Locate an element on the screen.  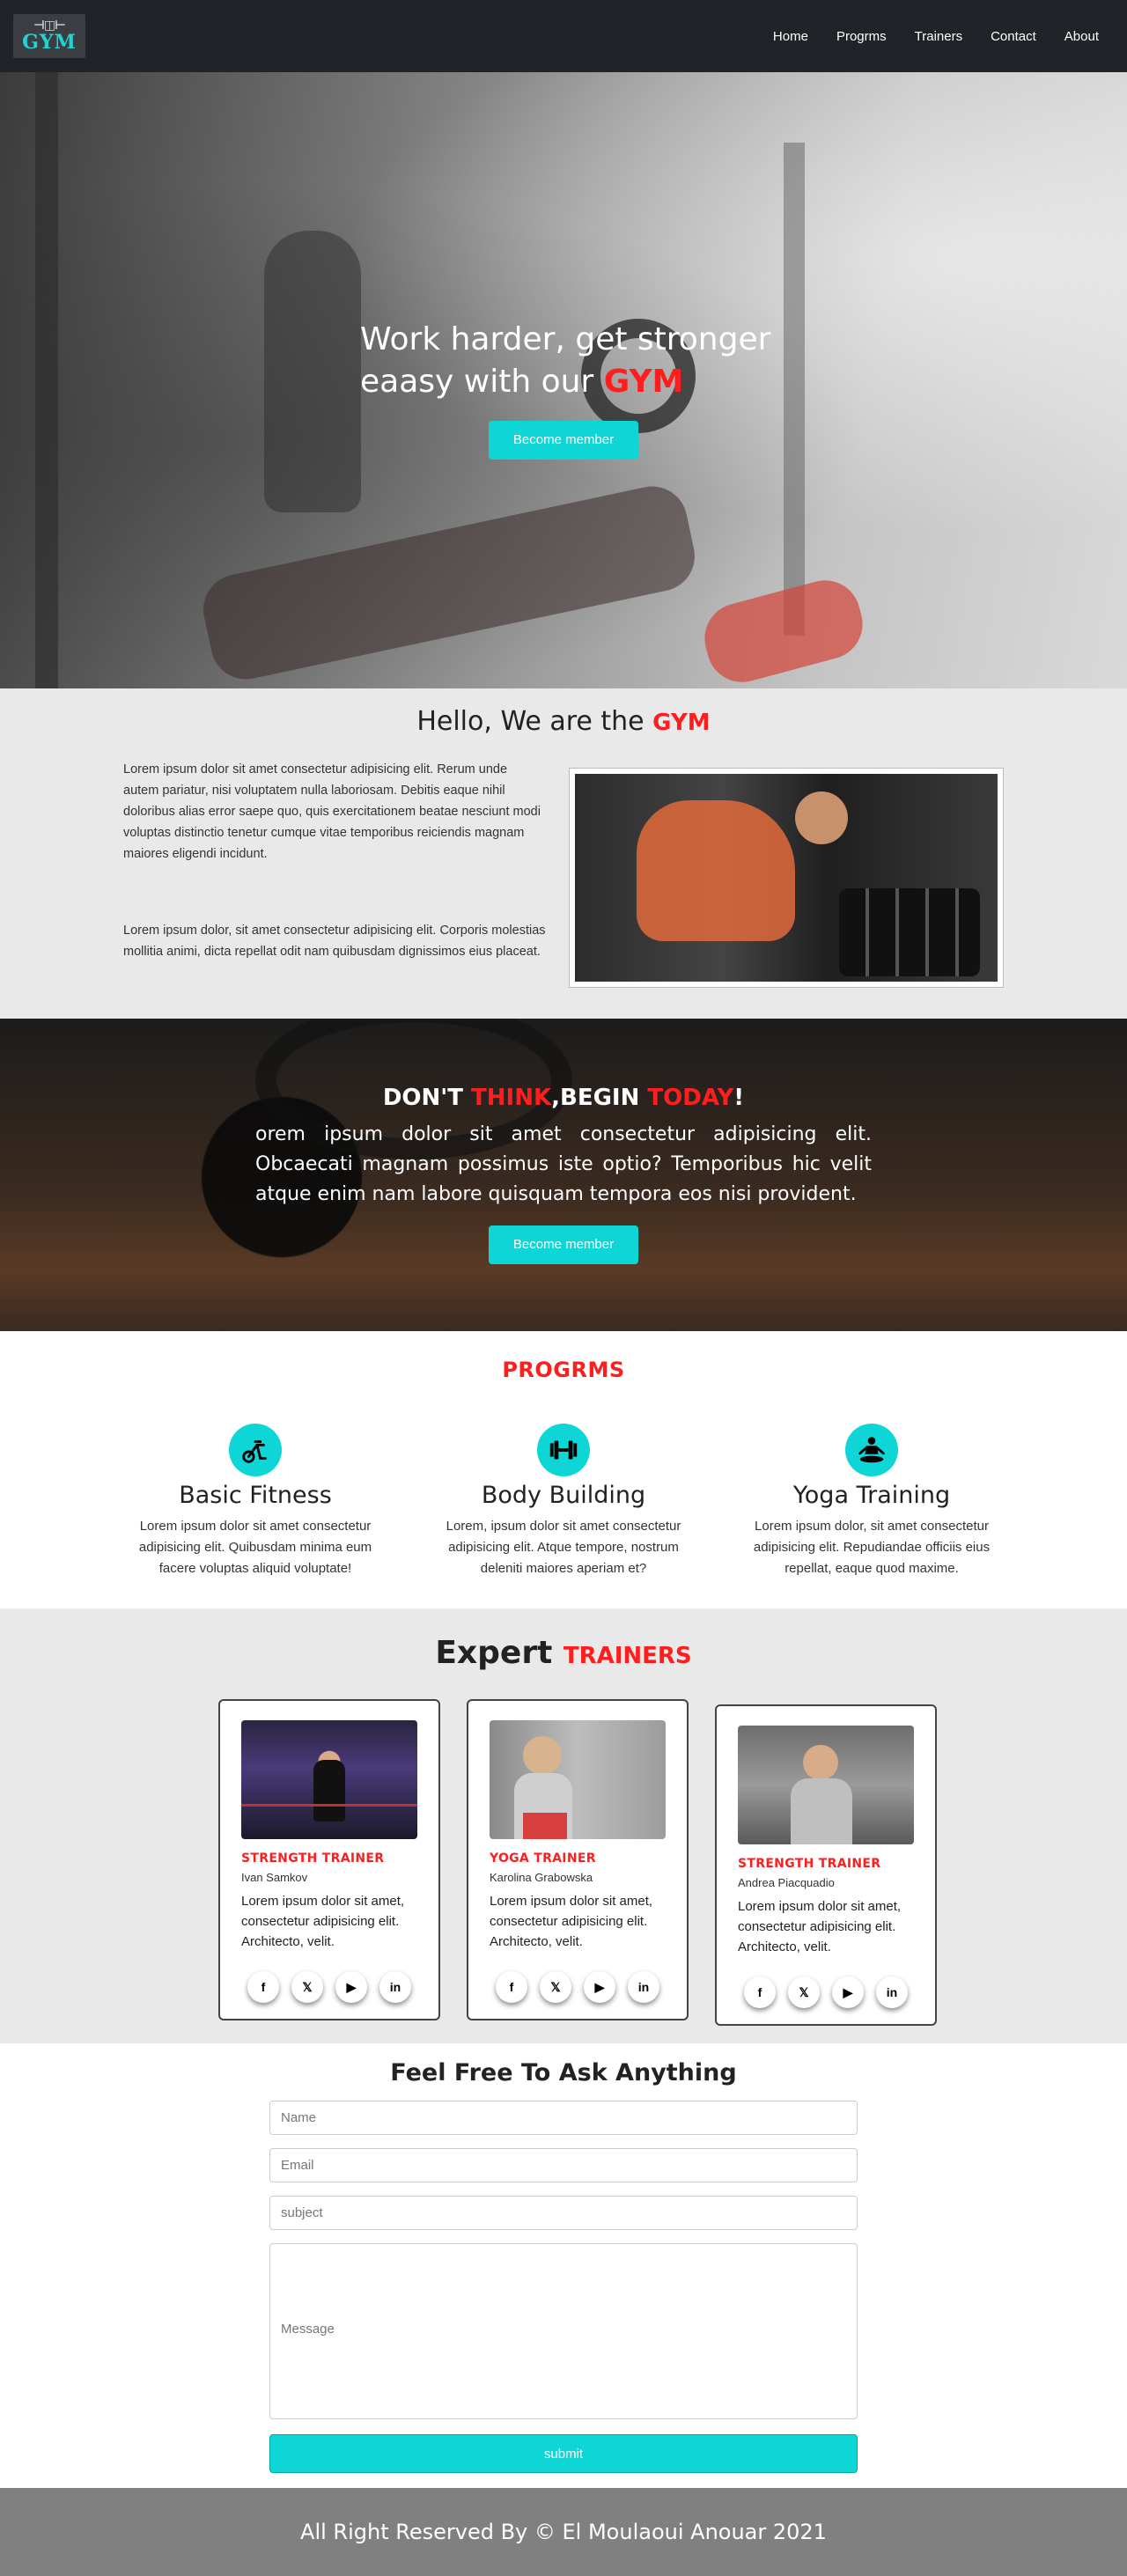
contact-title: Feel Free To Ask Anything is located at coordinates (563, 2073).